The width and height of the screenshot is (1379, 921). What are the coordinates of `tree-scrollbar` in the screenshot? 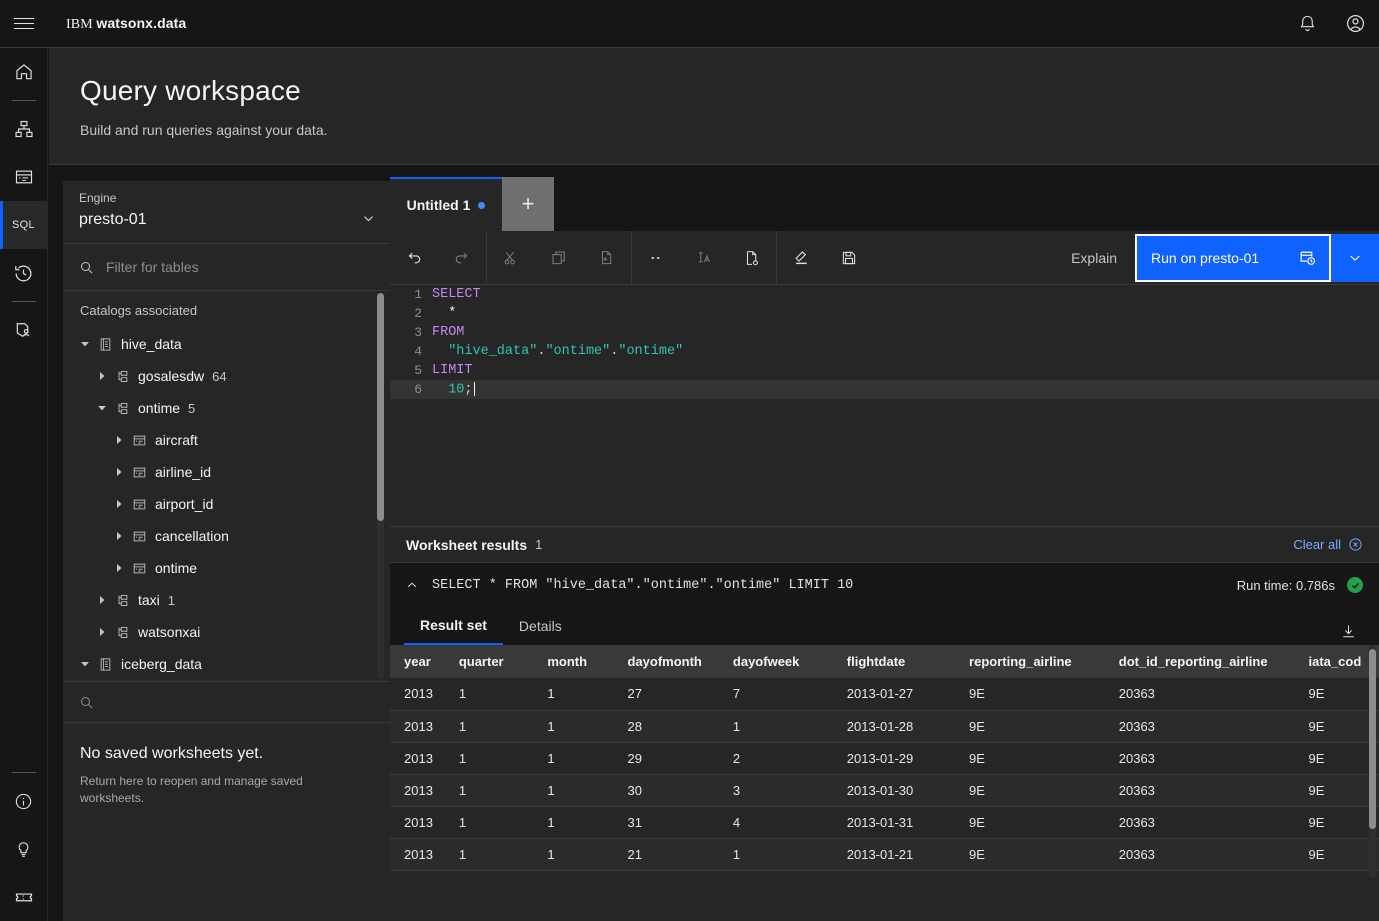 It's located at (380, 486).